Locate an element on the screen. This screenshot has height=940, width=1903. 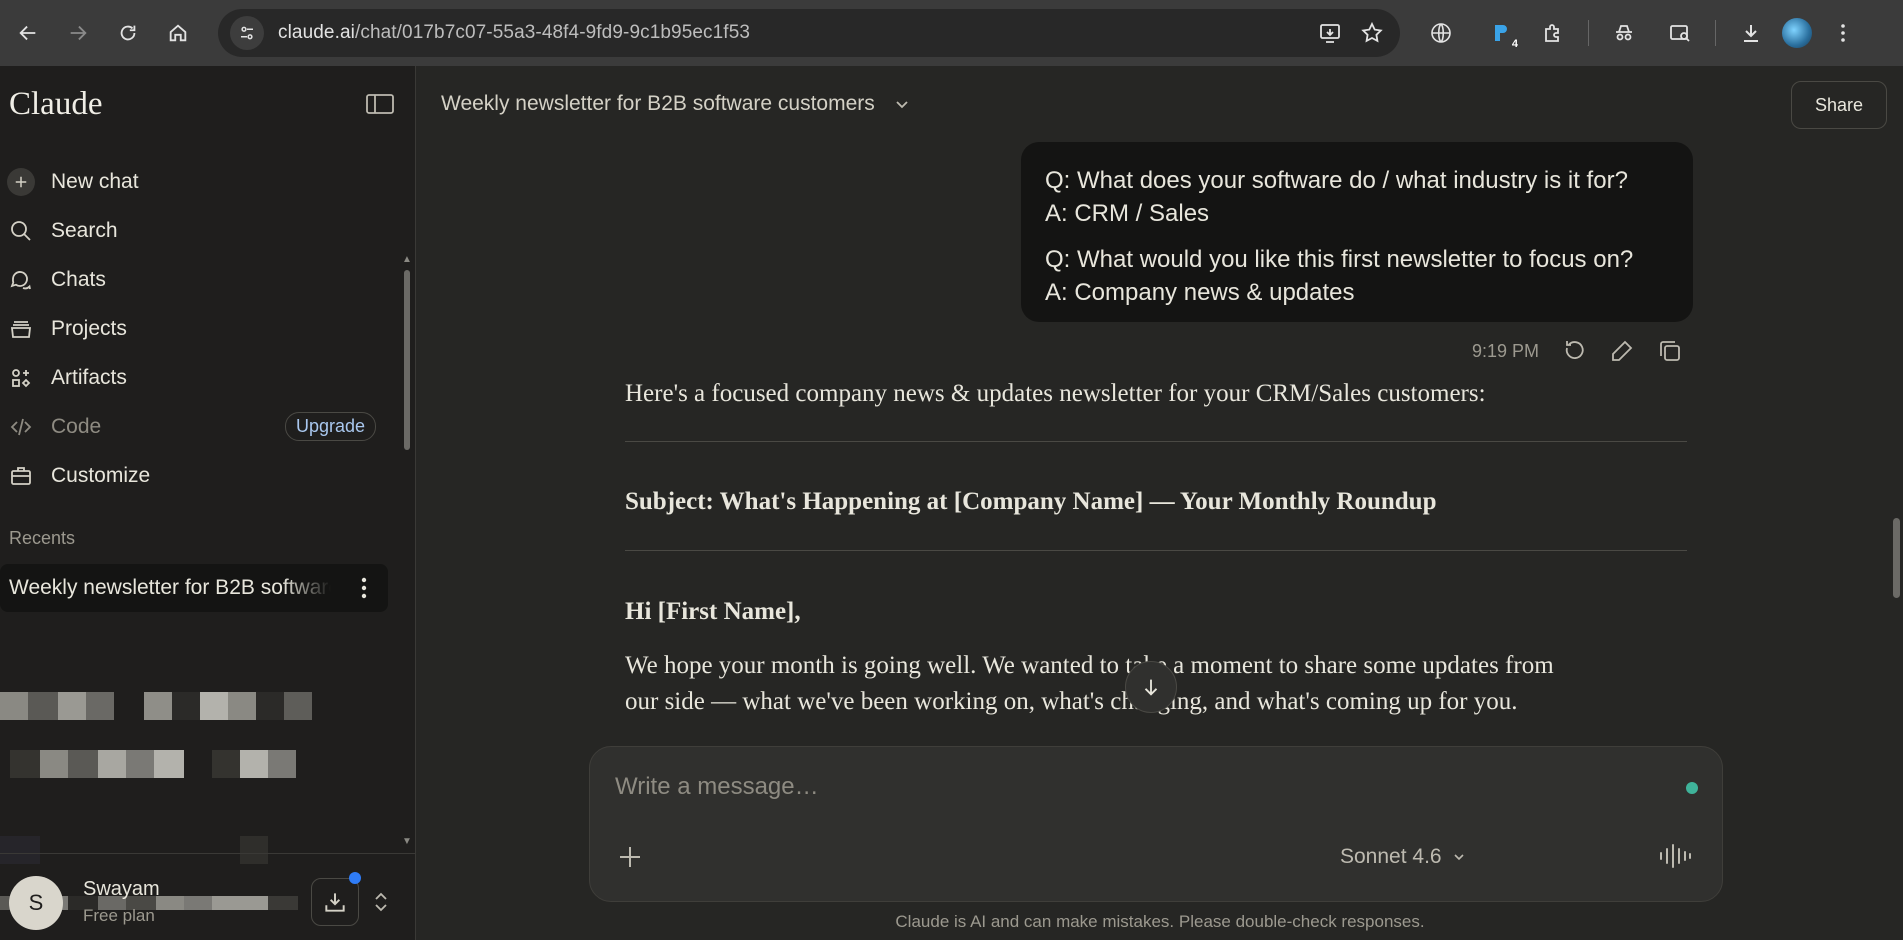
model-selector: Sonnet 4.6 is located at coordinates (1403, 857).